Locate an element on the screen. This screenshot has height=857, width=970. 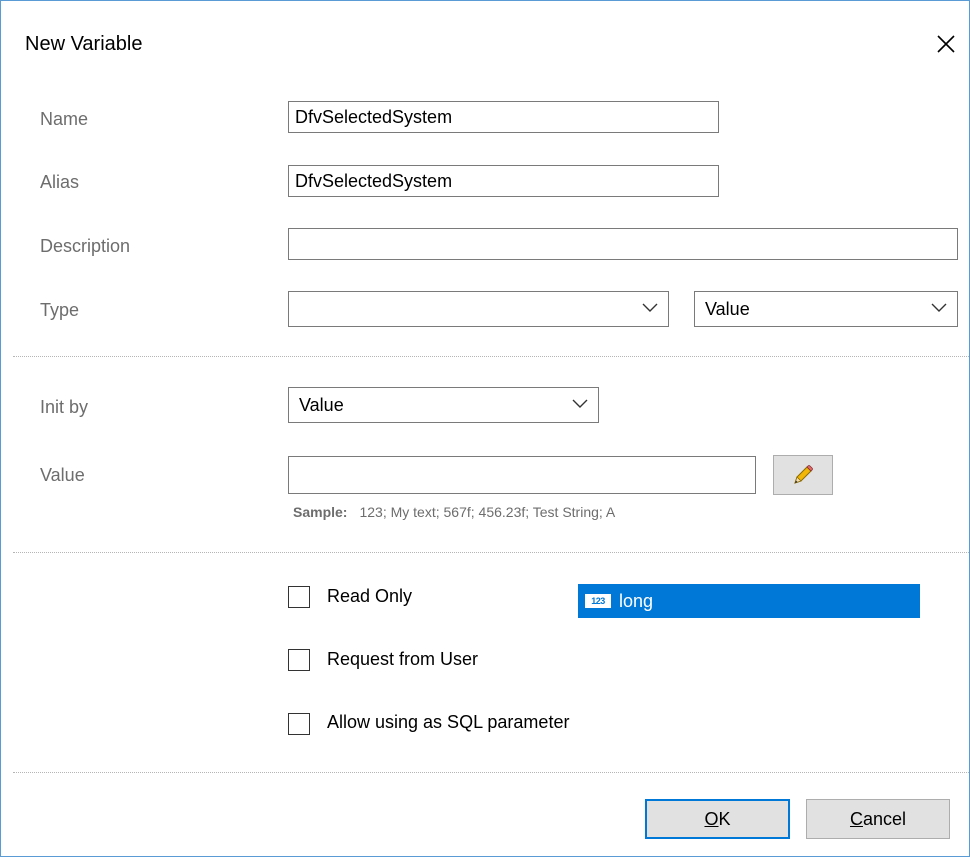
value-input is located at coordinates (522, 475).